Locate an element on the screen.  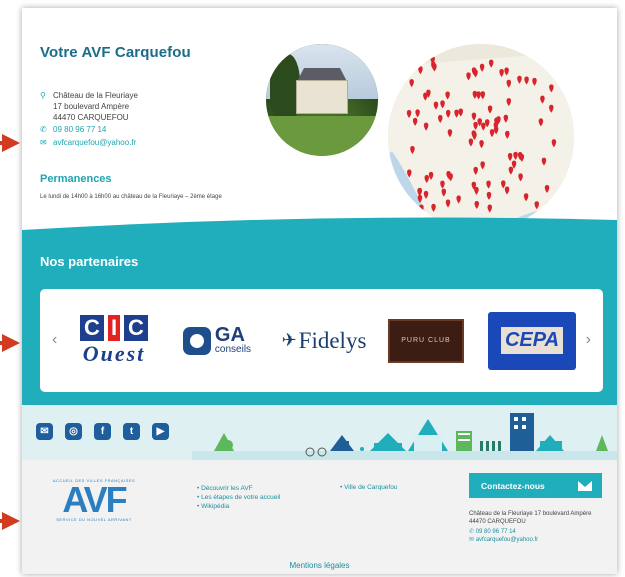
email-link: avfcarquefou@yahoo.fr is located at coordinates (94, 142).